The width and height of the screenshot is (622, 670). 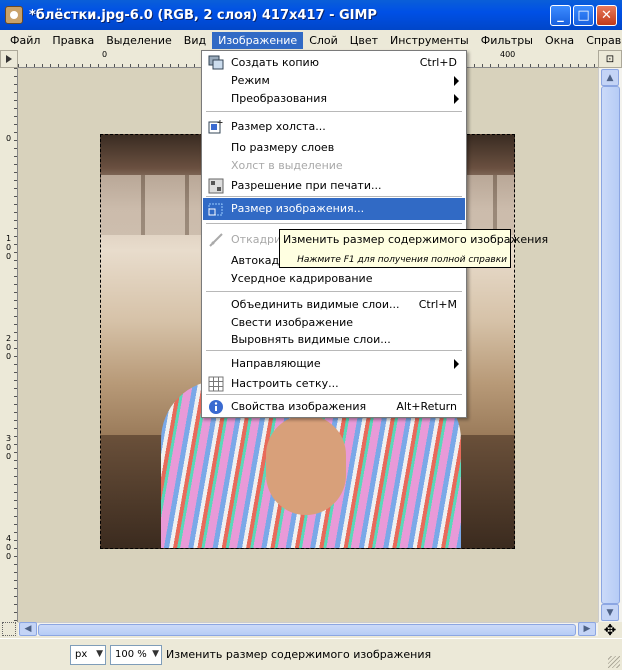 I want to click on print-resolution-icon, so click(x=216, y=186).